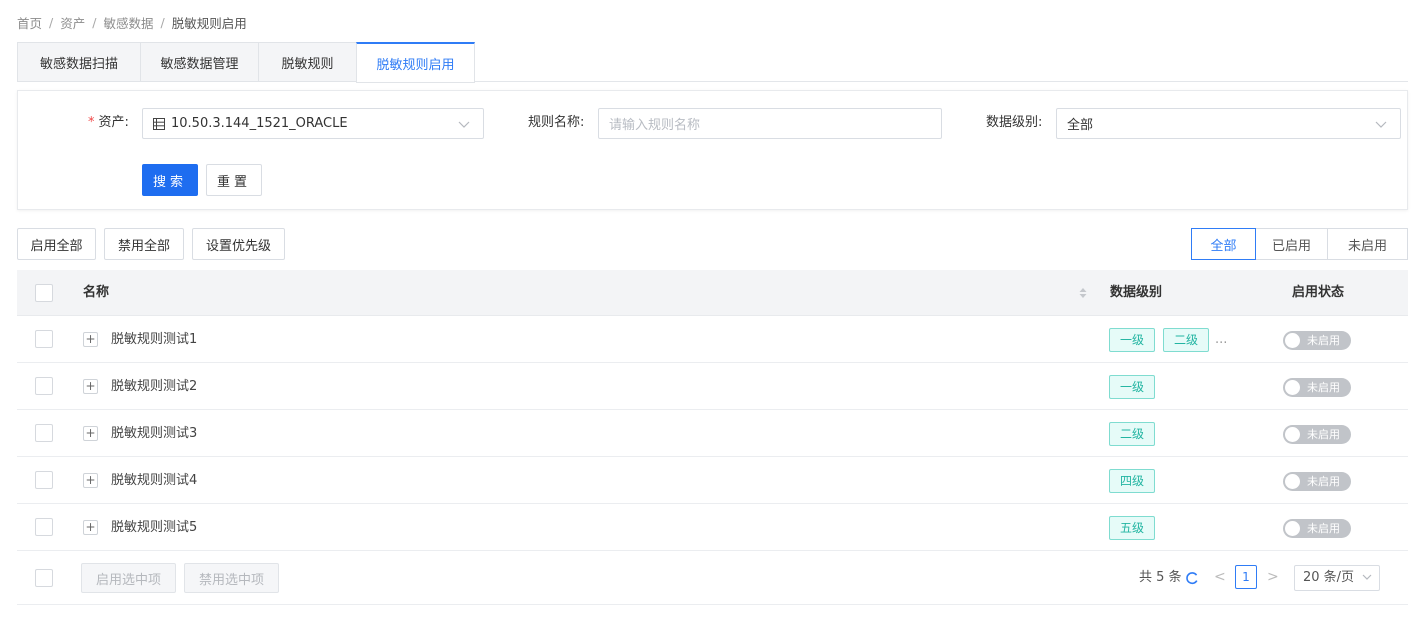  What do you see at coordinates (56, 244) in the screenshot?
I see `enable-all-button: 启用全部` at bounding box center [56, 244].